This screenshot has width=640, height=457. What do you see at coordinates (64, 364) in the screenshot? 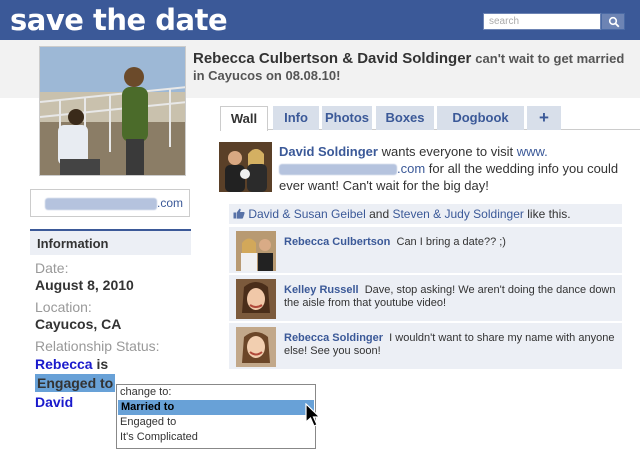
I see `relationship-name-rebecca: Rebecca` at bounding box center [64, 364].